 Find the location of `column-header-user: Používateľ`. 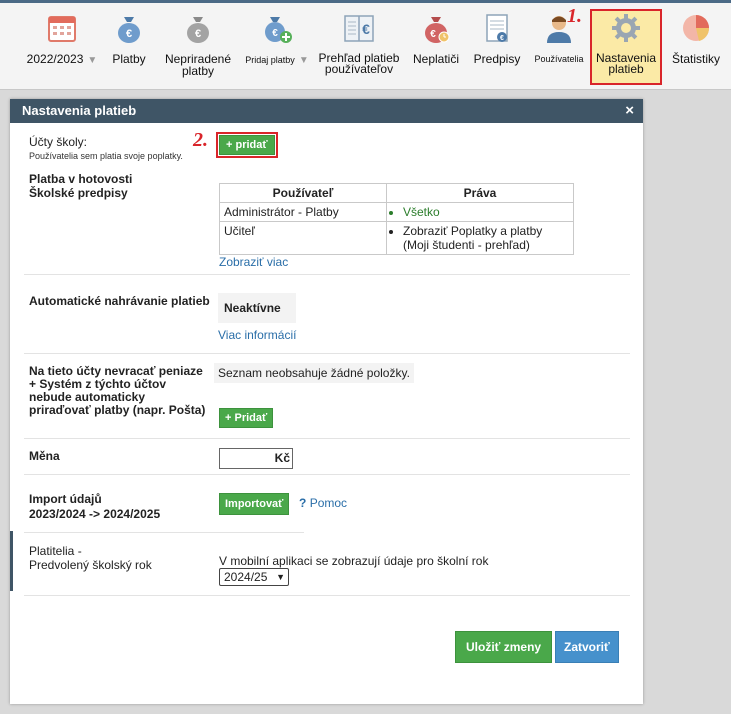

column-header-user: Používateľ is located at coordinates (303, 193).